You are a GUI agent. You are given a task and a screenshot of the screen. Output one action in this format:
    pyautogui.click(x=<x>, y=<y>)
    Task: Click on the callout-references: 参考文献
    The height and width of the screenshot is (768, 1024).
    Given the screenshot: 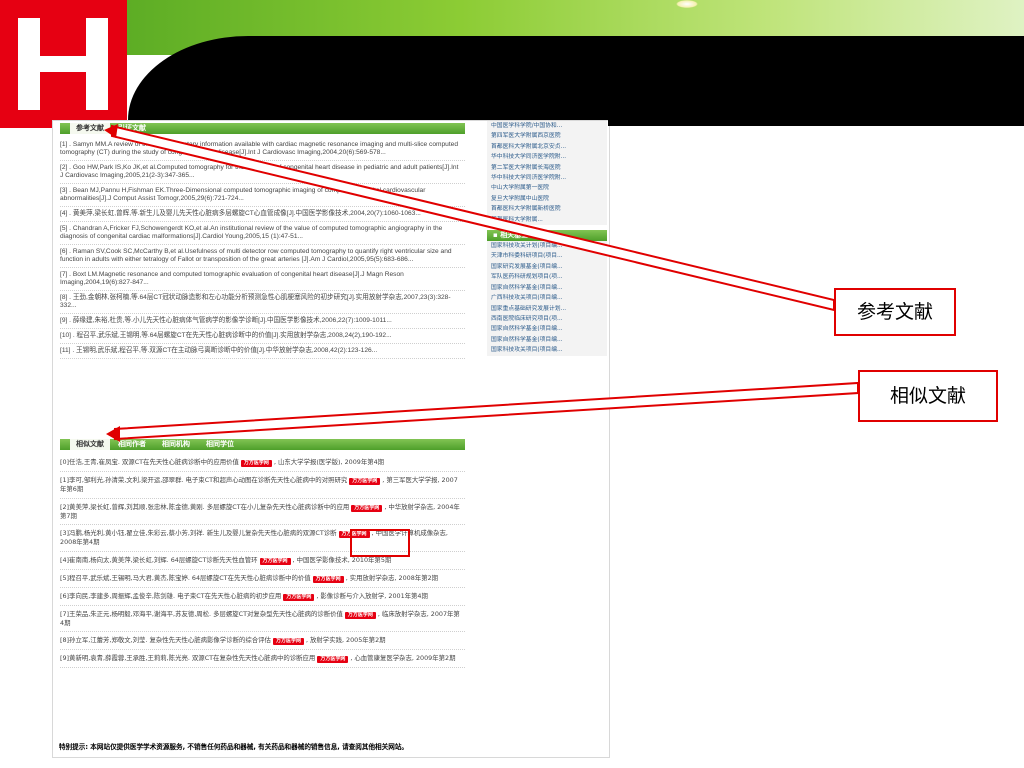 What is the action you would take?
    pyautogui.click(x=895, y=312)
    